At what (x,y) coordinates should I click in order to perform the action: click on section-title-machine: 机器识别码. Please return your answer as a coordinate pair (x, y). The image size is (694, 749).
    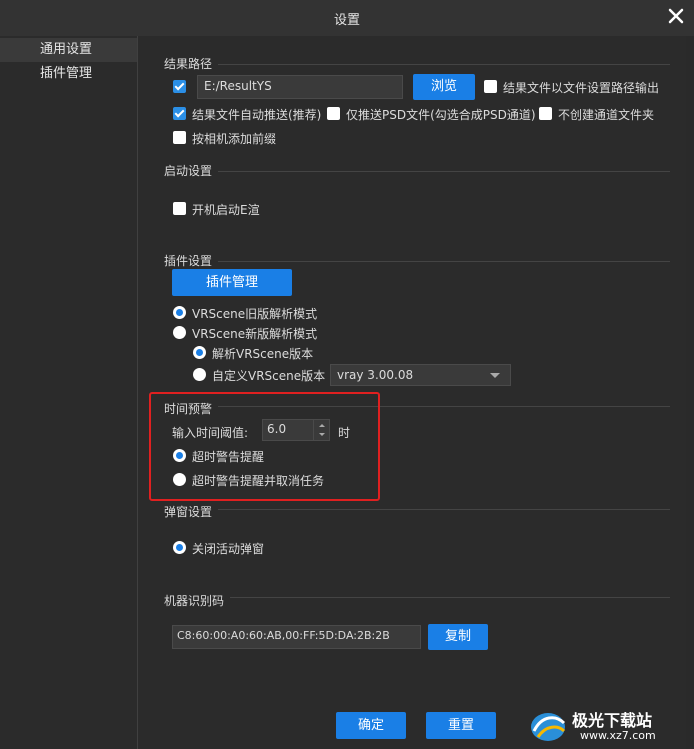
    Looking at the image, I should click on (194, 601).